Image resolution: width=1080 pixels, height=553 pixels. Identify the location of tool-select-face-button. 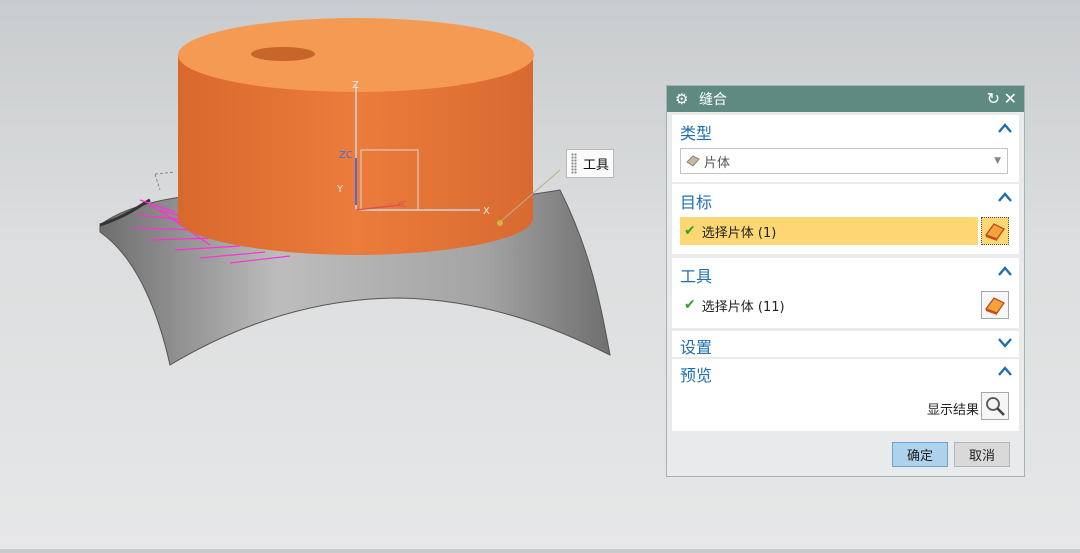
(995, 305).